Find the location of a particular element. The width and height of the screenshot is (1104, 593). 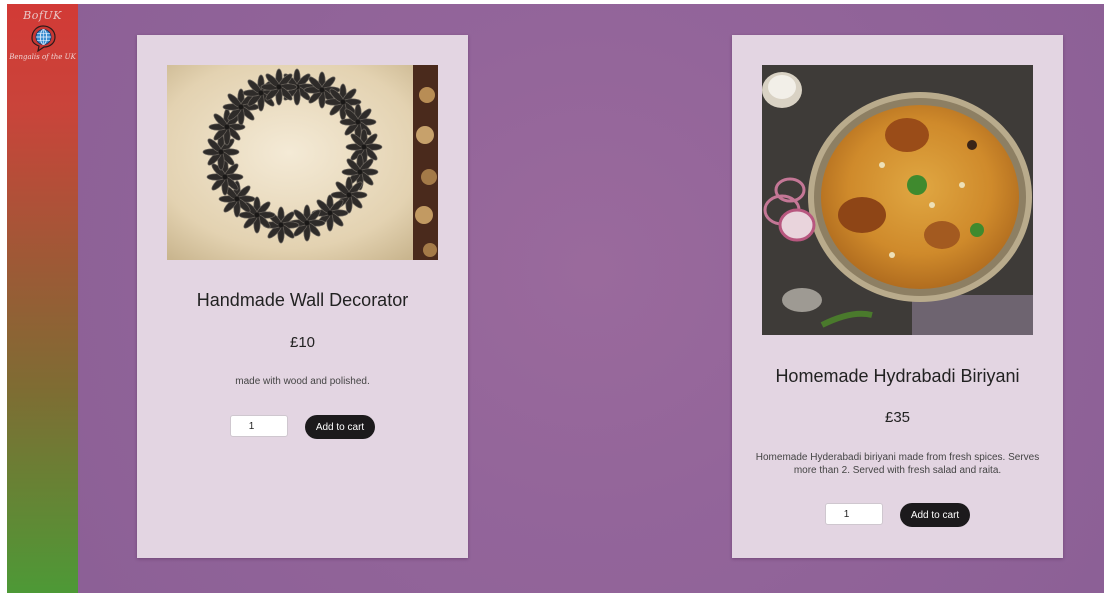

product-title: Handmade Wall Decorator is located at coordinates (302, 300).